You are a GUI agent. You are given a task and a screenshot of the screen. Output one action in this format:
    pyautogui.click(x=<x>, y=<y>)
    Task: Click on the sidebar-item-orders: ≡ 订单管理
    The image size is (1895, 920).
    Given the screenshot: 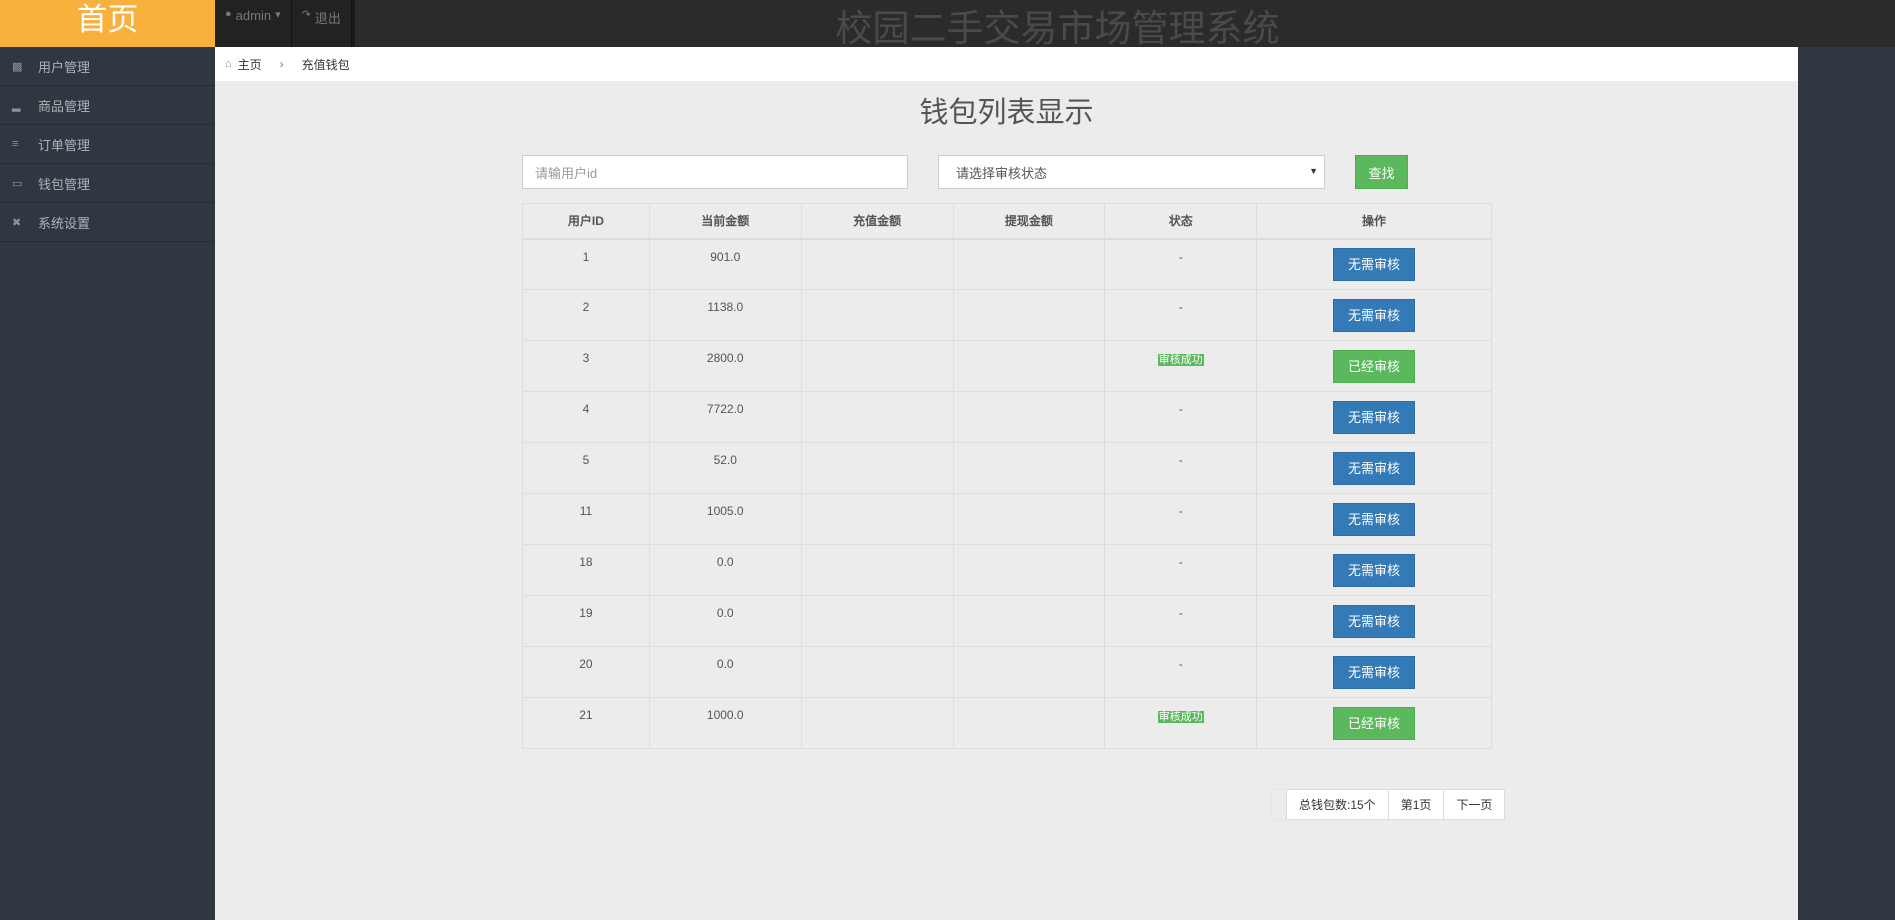 What is the action you would take?
    pyautogui.click(x=107, y=144)
    